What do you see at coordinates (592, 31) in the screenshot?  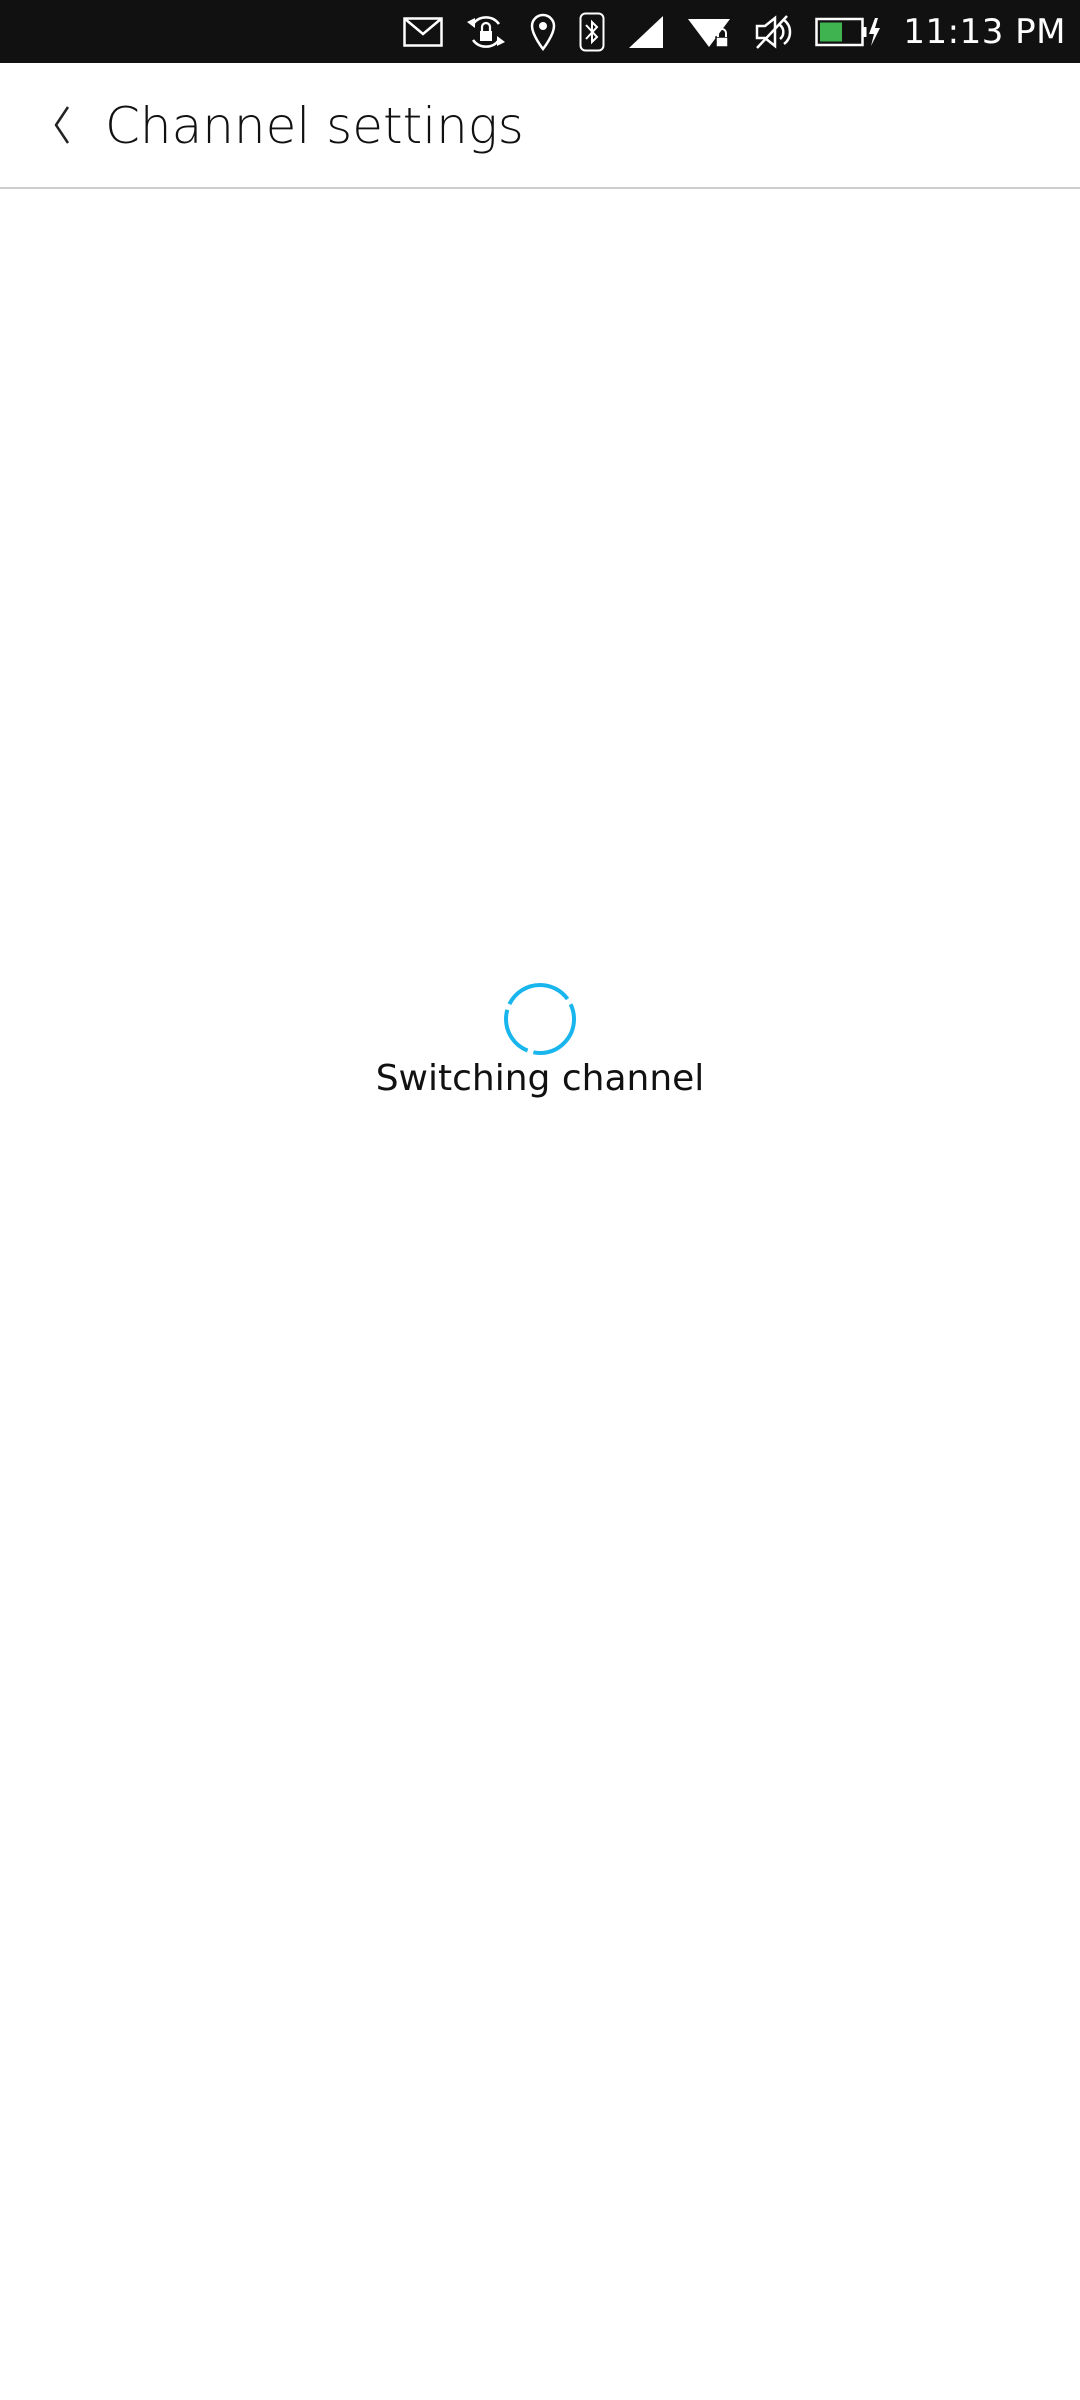 I see `bluetooth-icon` at bounding box center [592, 31].